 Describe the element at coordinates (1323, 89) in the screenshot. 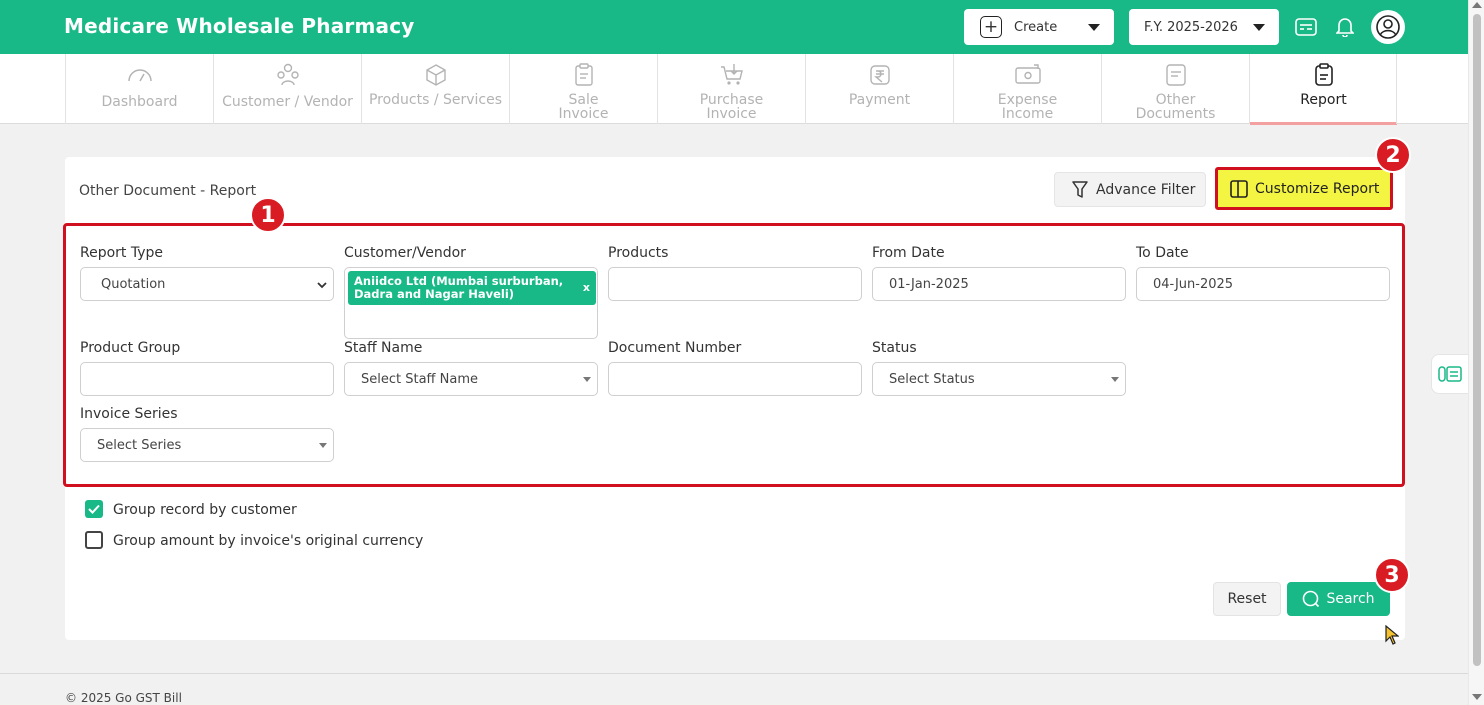

I see `tab-report: Report` at that location.